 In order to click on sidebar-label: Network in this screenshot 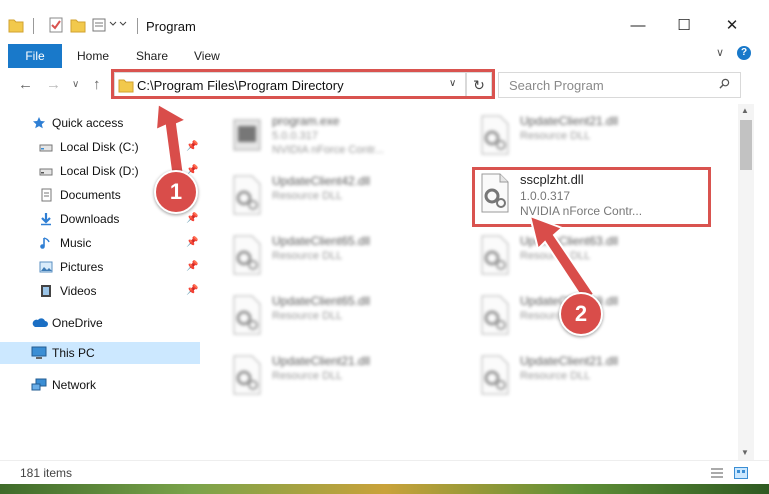, I will do `click(74, 385)`.